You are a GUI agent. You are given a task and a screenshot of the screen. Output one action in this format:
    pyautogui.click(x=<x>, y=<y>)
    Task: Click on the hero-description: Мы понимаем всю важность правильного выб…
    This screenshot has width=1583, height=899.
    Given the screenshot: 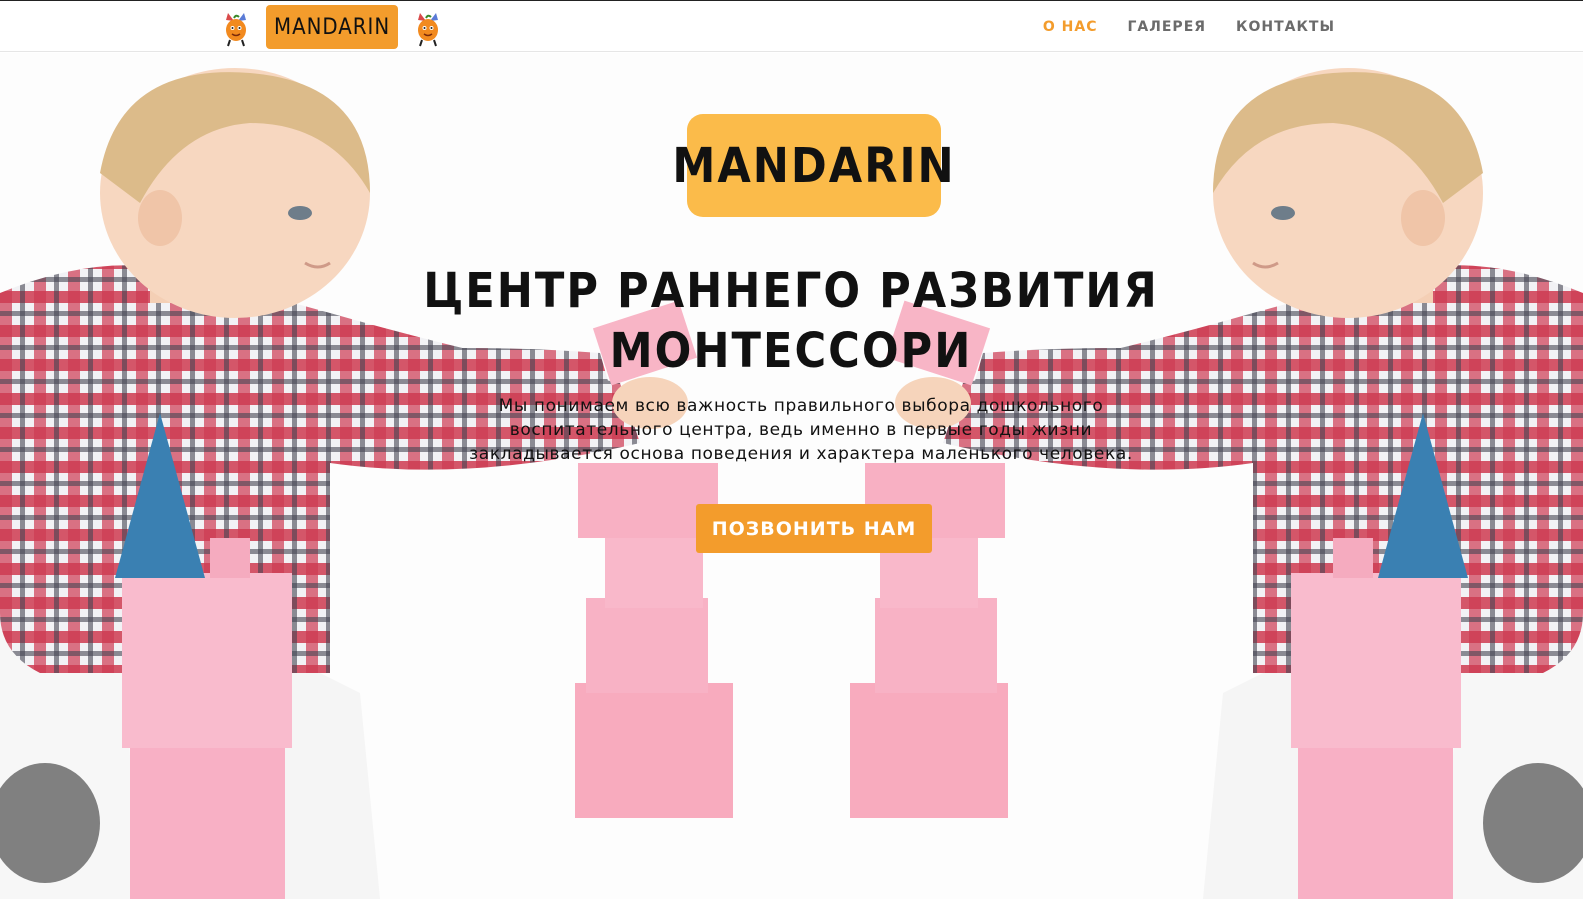 What is the action you would take?
    pyautogui.click(x=801, y=430)
    